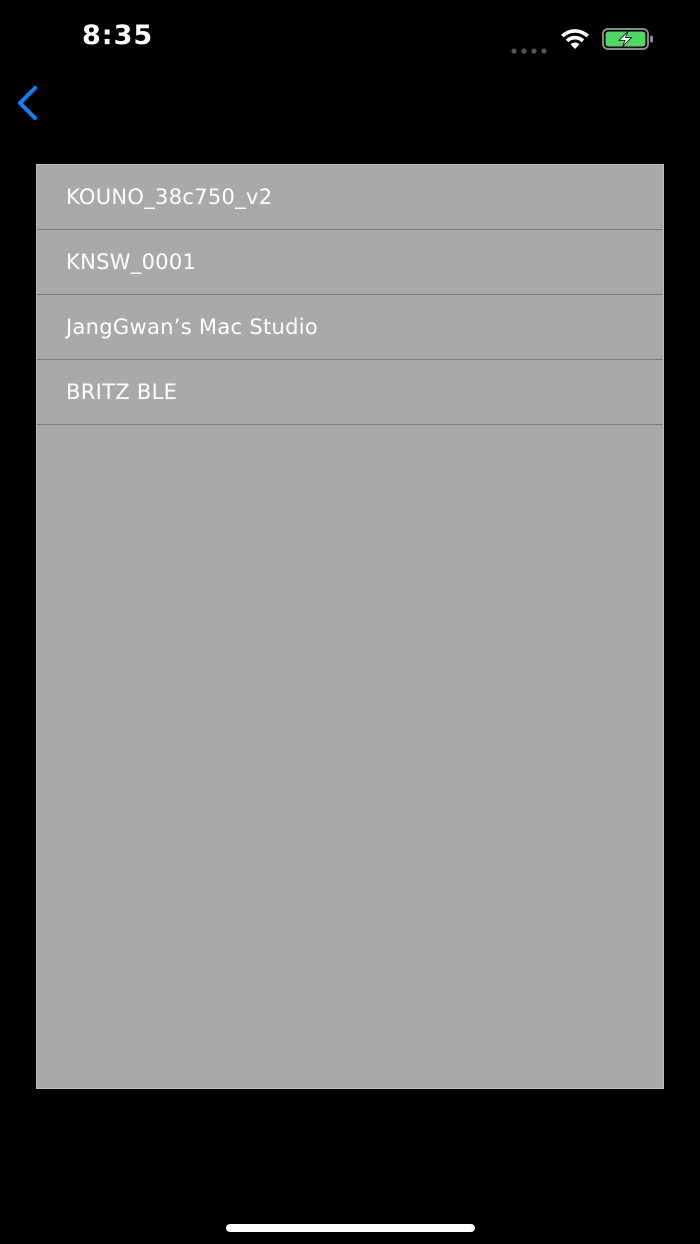 The height and width of the screenshot is (1244, 700). What do you see at coordinates (169, 197) in the screenshot?
I see `device-name: KOUNO_38c750_v2` at bounding box center [169, 197].